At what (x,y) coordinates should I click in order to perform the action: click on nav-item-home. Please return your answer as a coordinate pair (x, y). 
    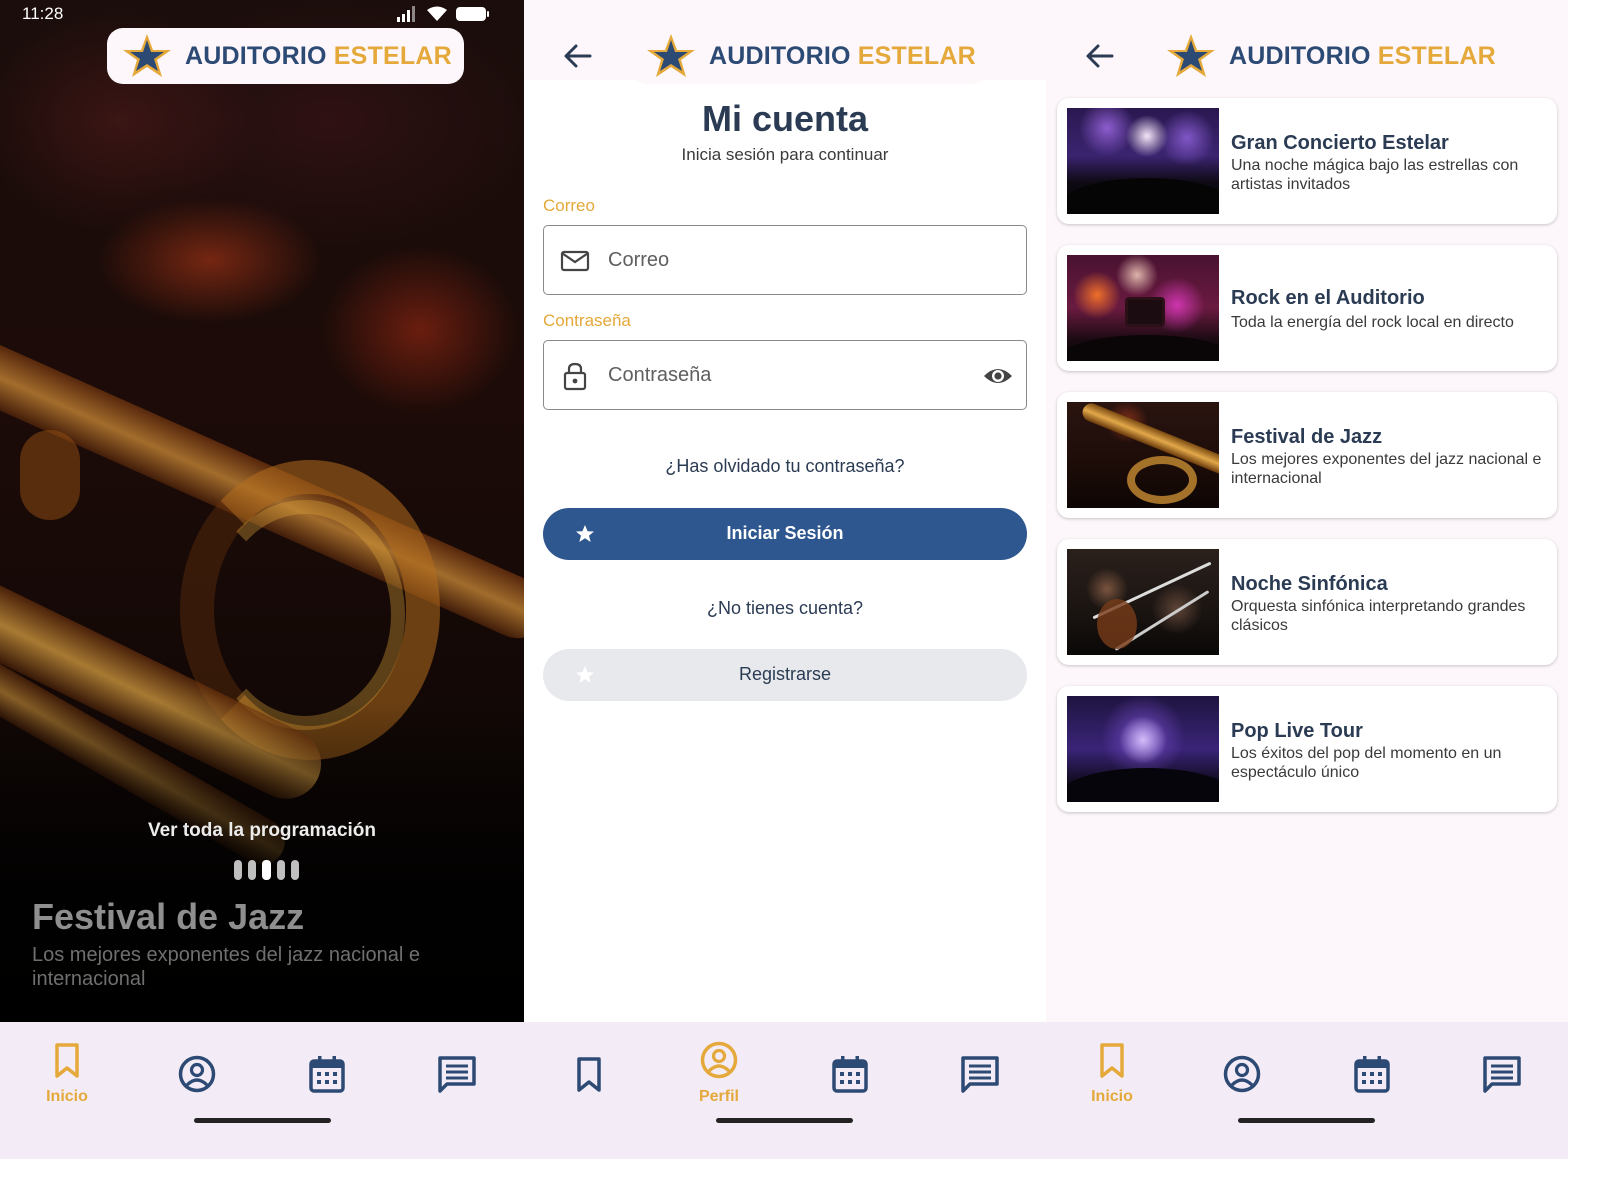
    Looking at the image, I should click on (589, 1077).